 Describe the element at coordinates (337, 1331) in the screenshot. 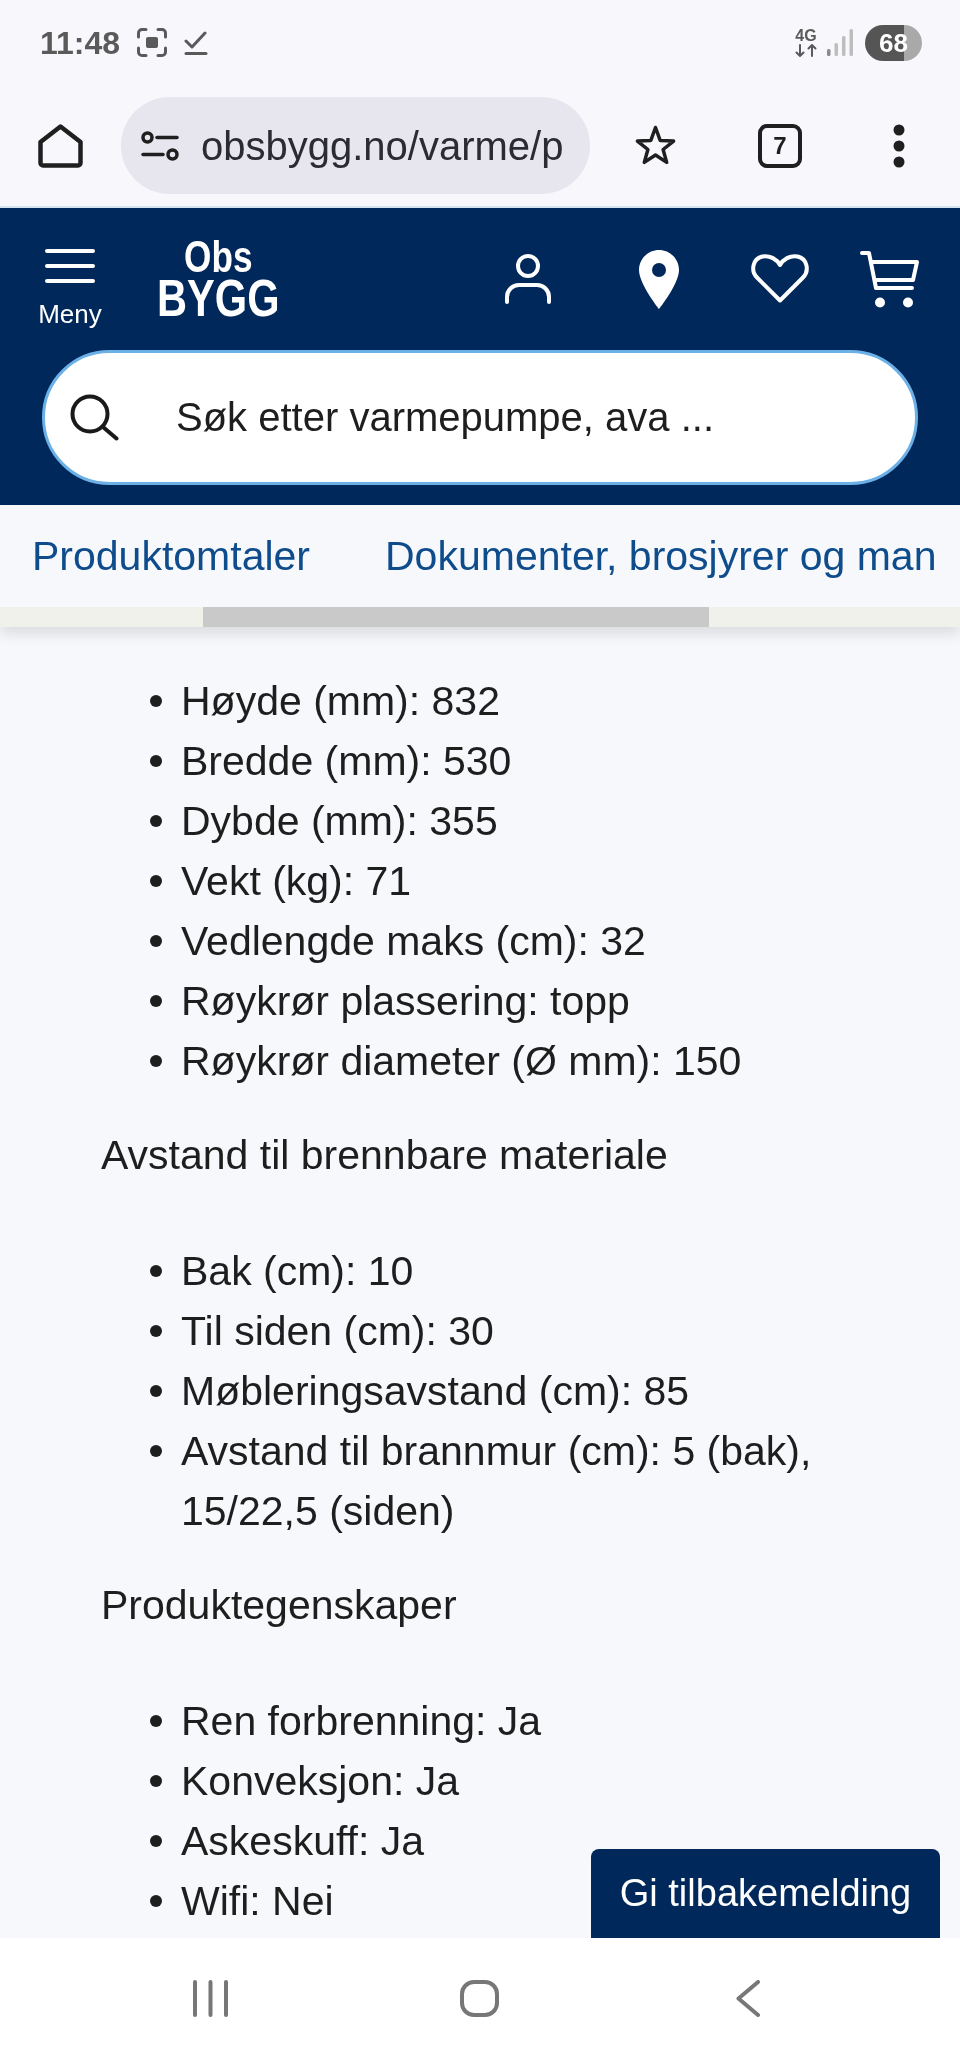

I see `spec-text: Til siden (cm): 30` at that location.